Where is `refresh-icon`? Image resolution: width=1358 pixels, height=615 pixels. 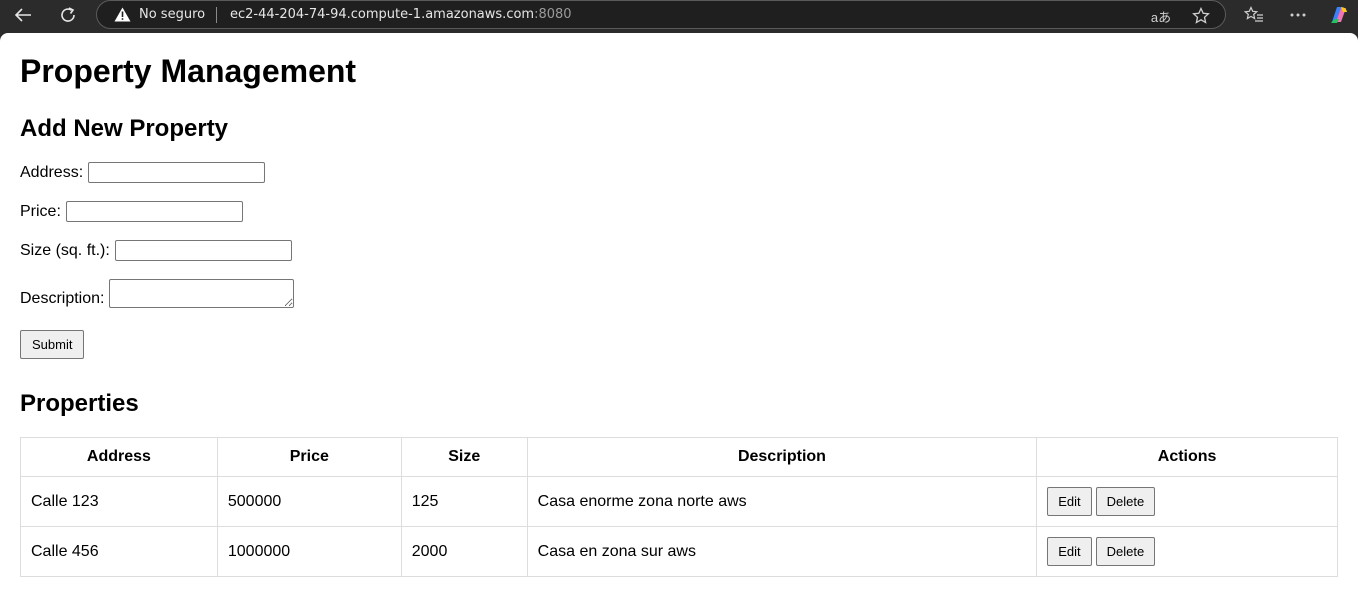 refresh-icon is located at coordinates (68, 14).